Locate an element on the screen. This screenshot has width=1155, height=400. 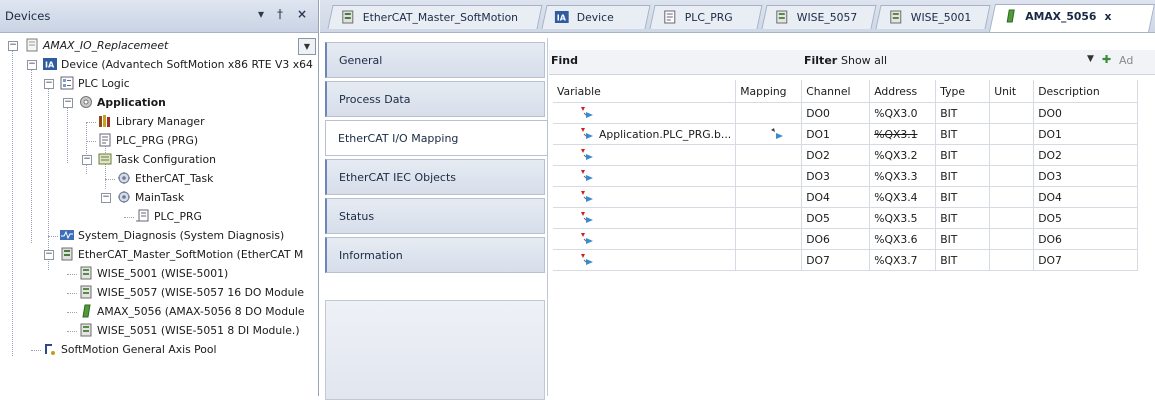
channel-cell: DO7 is located at coordinates (836, 260).